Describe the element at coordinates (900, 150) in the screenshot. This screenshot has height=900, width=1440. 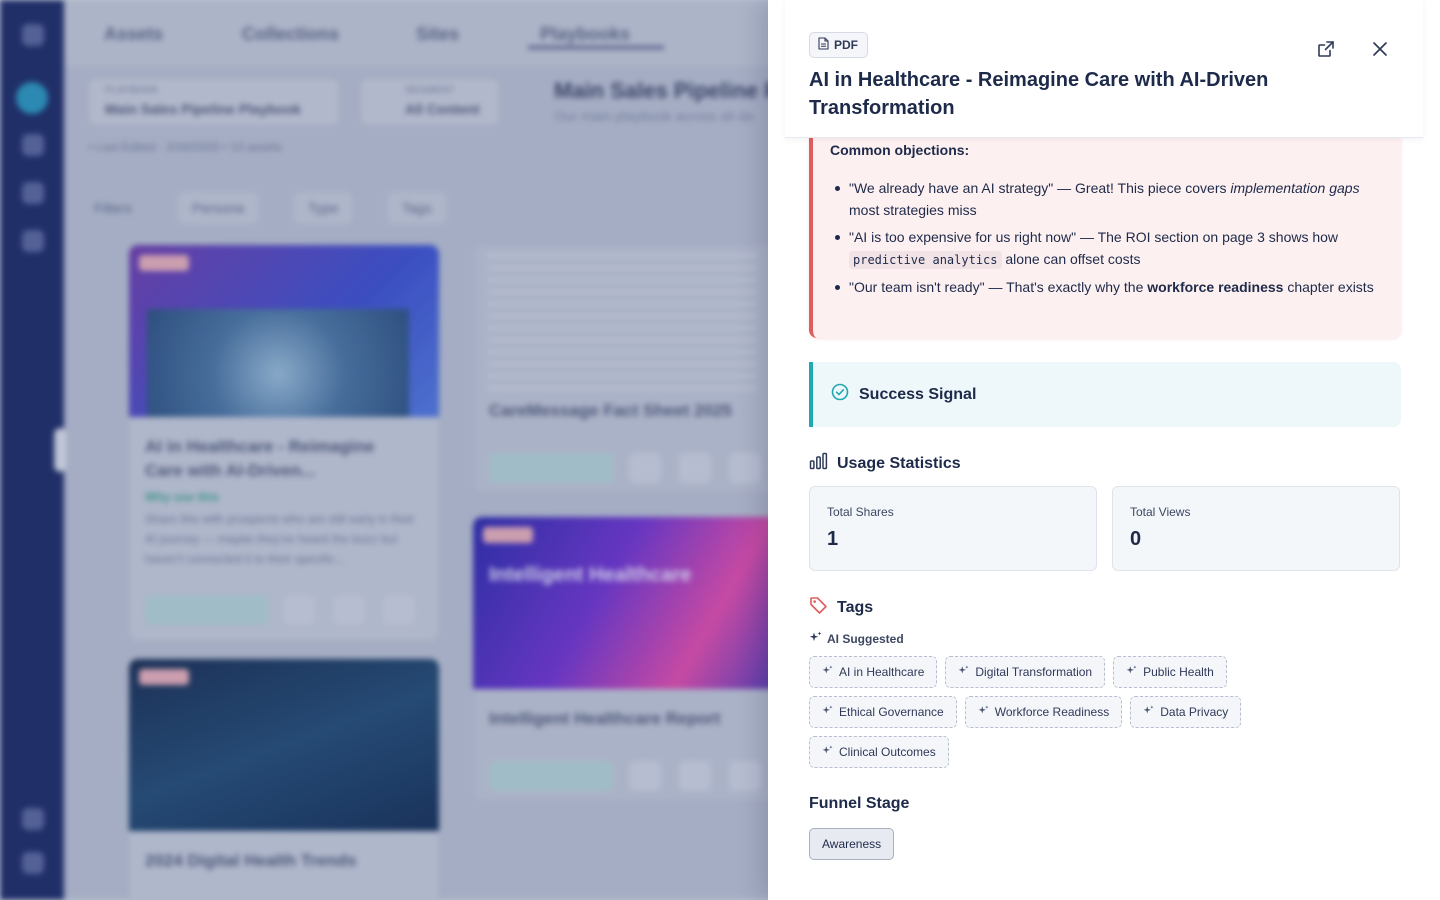
I see `objections-heading: Common objections:` at that location.